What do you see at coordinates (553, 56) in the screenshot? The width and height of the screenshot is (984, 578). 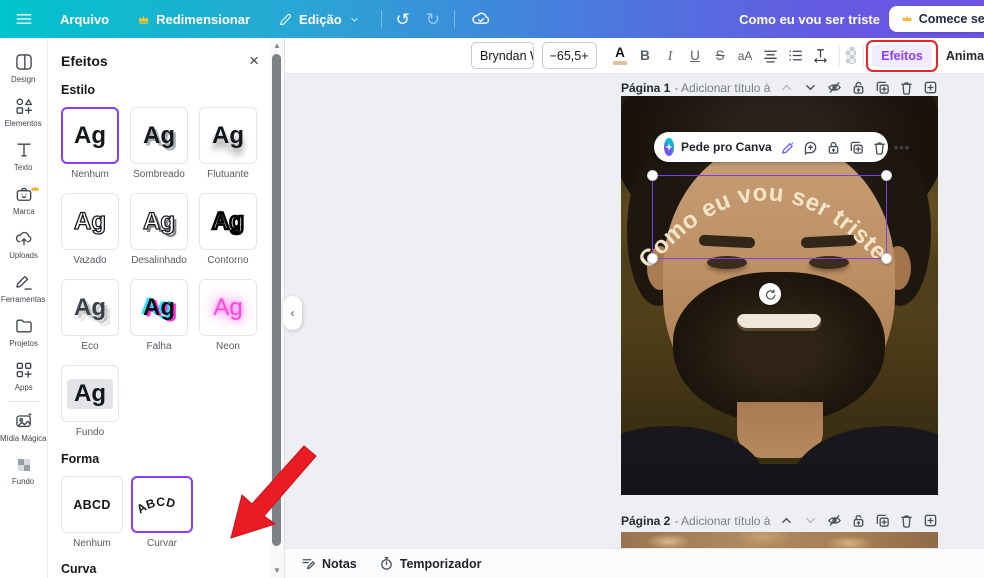 I see `font-size-decrease-button: −` at bounding box center [553, 56].